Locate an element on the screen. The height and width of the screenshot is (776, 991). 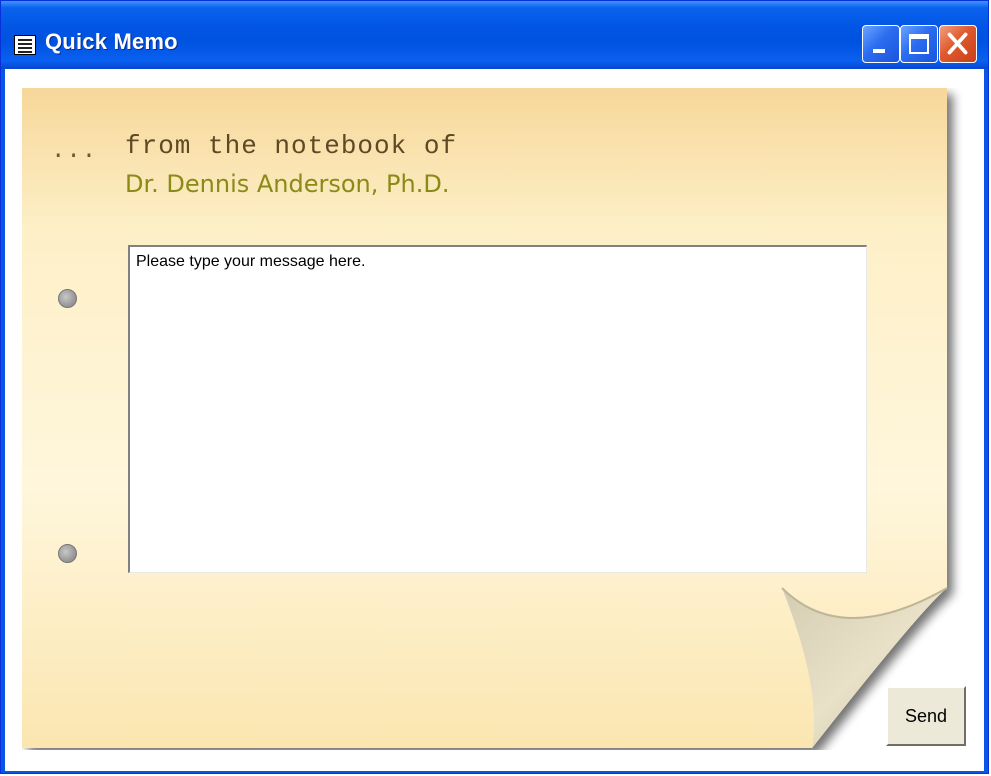
send-button: Send is located at coordinates (926, 716).